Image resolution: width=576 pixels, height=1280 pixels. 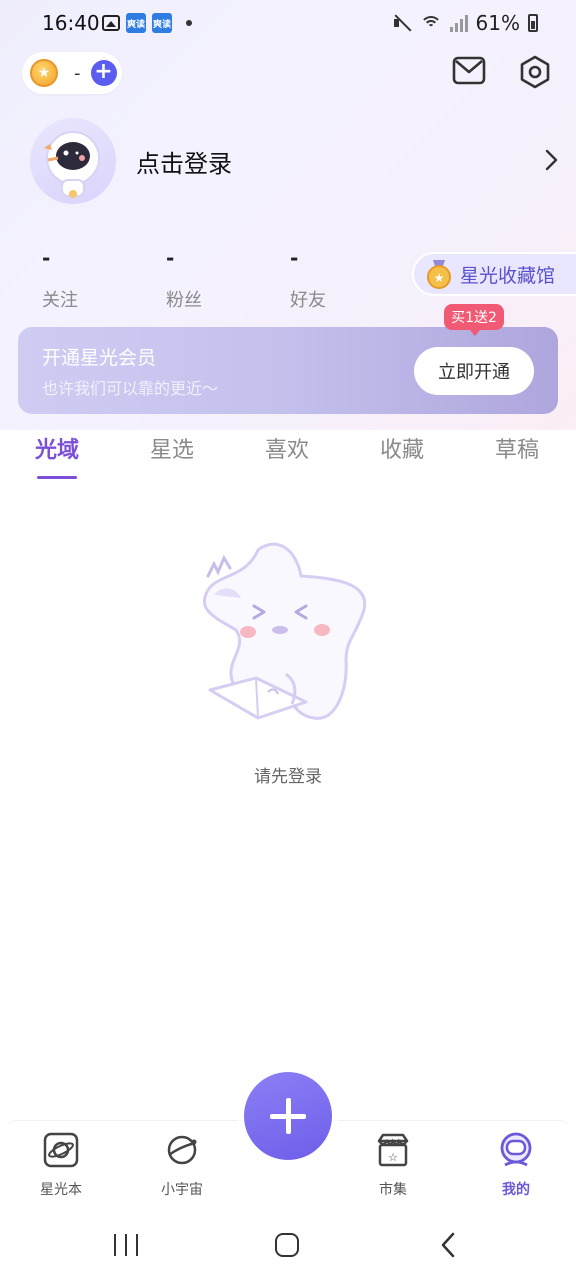 I want to click on active-tab-indicator, so click(x=57, y=477).